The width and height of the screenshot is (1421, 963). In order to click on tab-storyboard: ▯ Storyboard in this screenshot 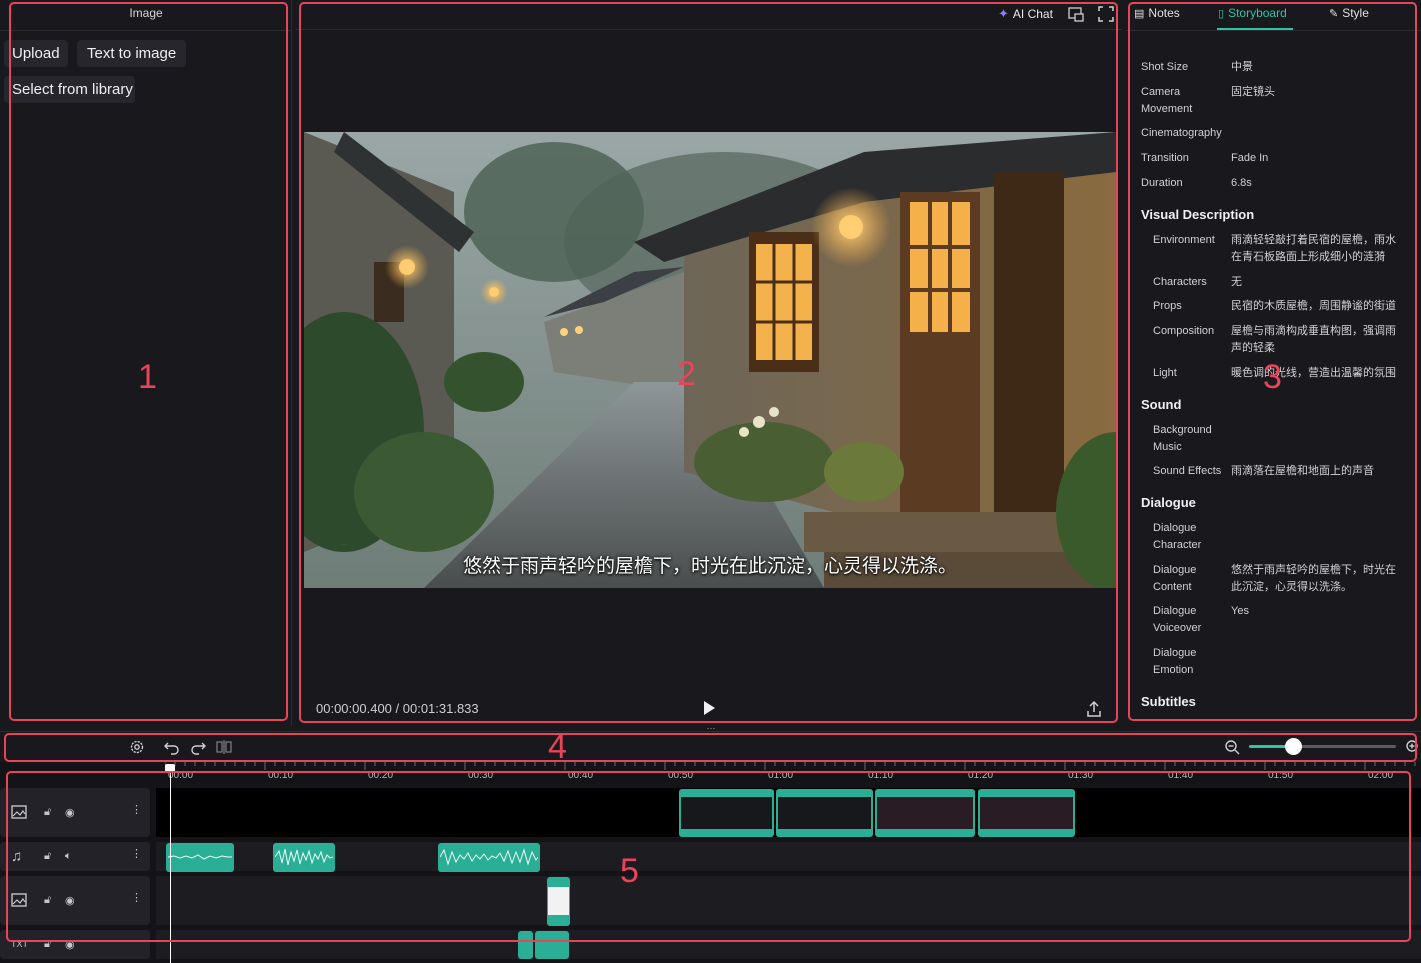, I will do `click(1252, 13)`.